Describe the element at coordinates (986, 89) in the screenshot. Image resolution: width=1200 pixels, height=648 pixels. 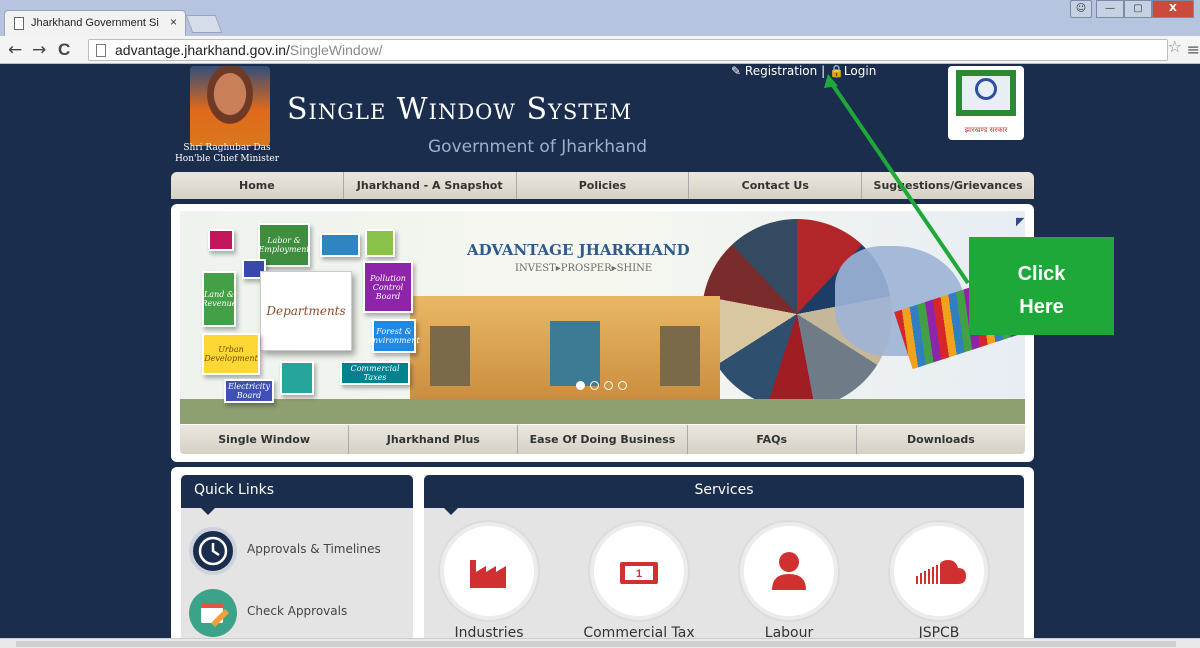
I see `emblem-wheel-icon` at that location.